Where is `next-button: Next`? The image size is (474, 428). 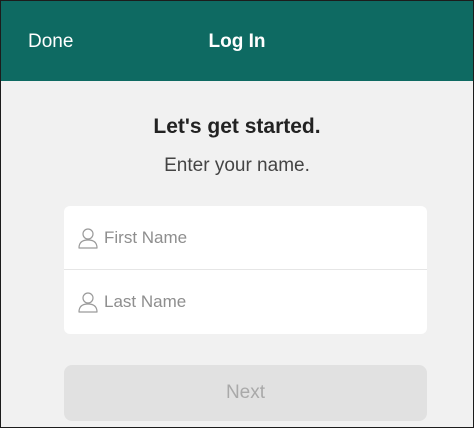 next-button: Next is located at coordinates (245, 393).